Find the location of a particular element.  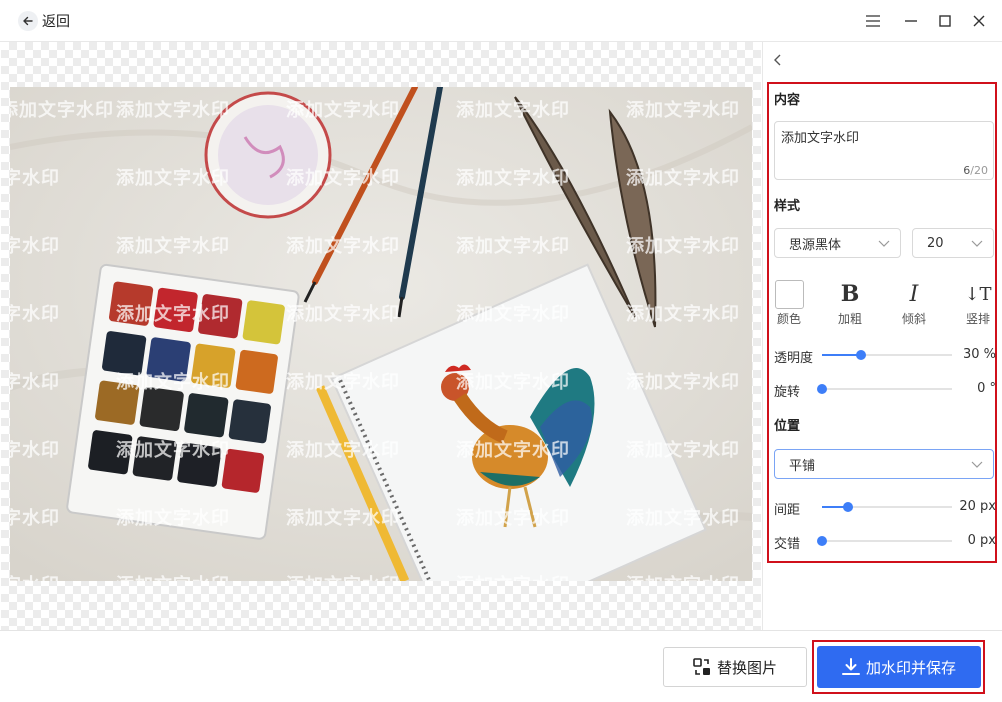

spacing-slider-thumb is located at coordinates (848, 507).